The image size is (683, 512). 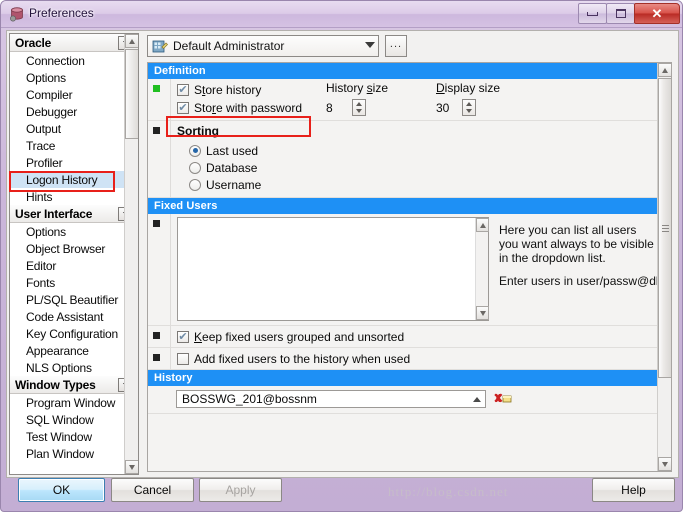 What do you see at coordinates (339, 108) in the screenshot?
I see `history-size-value: 8` at bounding box center [339, 108].